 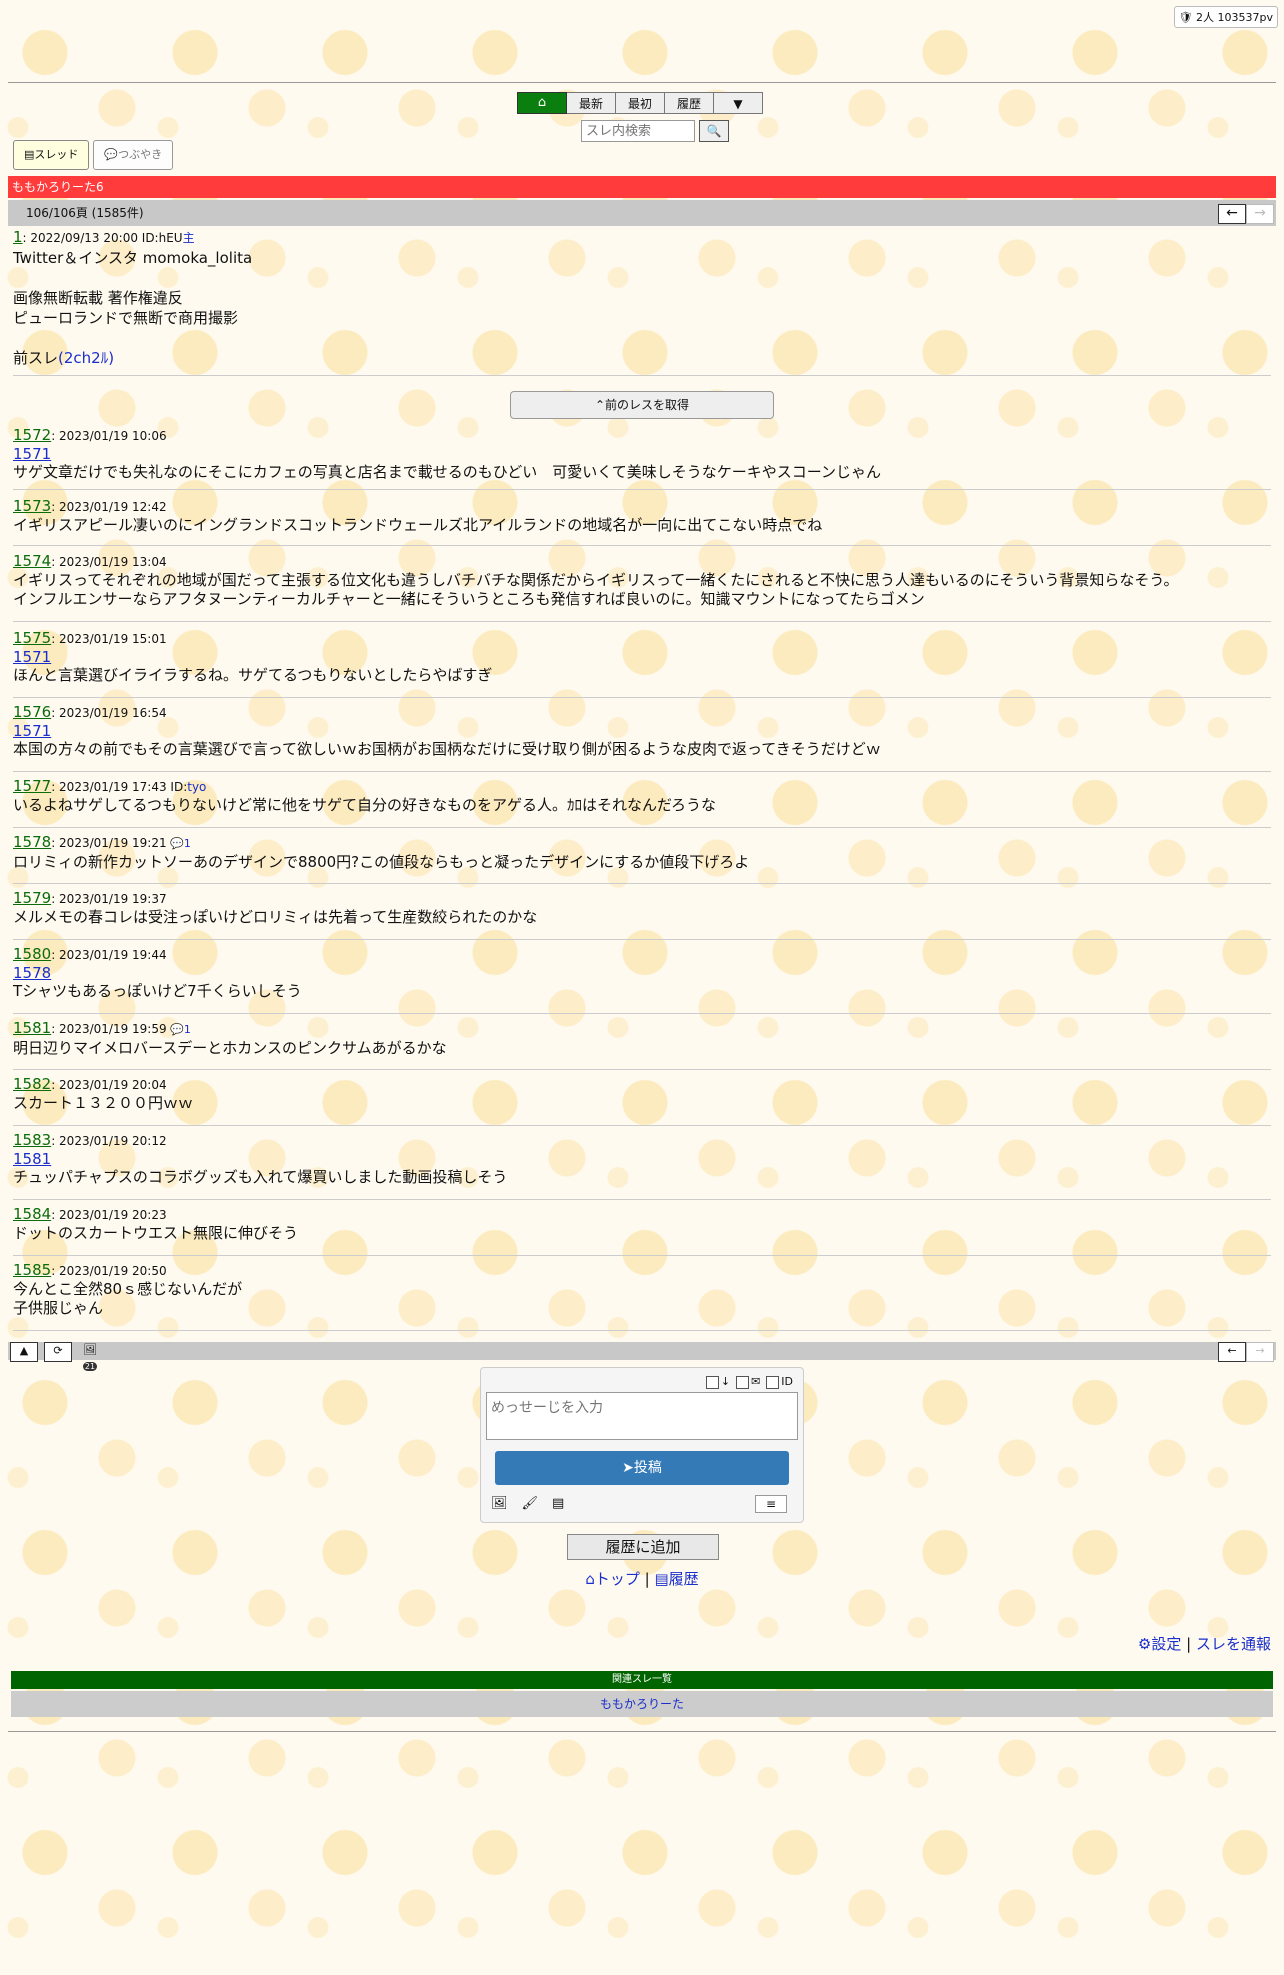 What do you see at coordinates (1159, 1644) in the screenshot?
I see `settings-link: ⚙設定` at bounding box center [1159, 1644].